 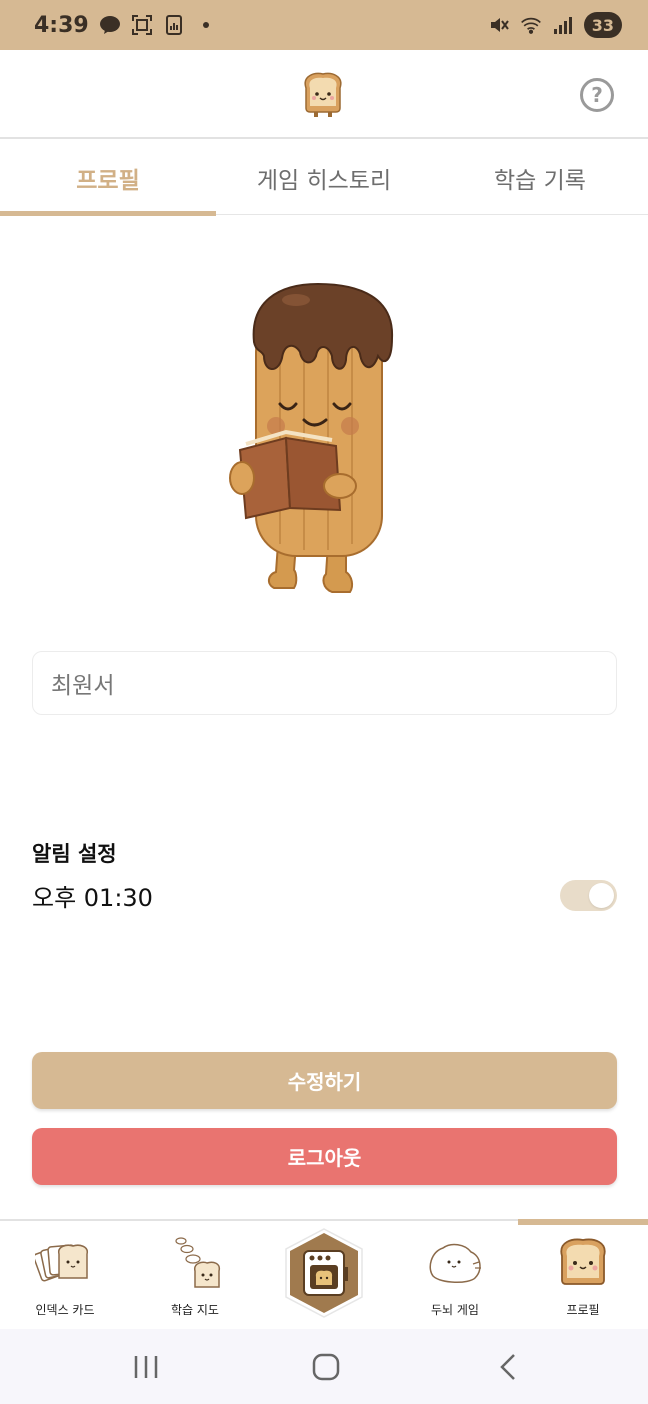 I want to click on help-button: ?, so click(x=597, y=95).